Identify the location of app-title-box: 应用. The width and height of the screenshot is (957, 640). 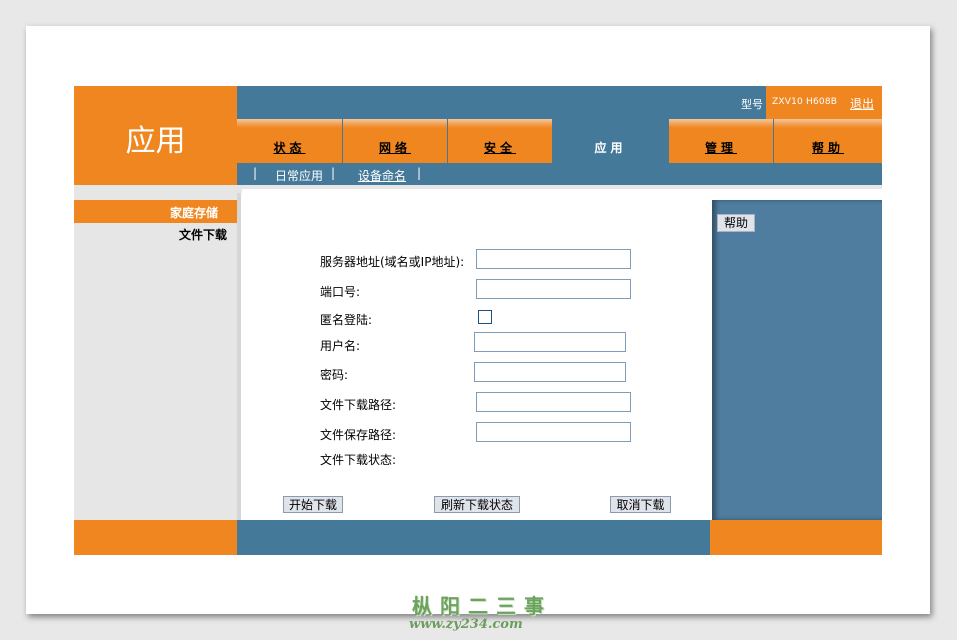
(155, 135).